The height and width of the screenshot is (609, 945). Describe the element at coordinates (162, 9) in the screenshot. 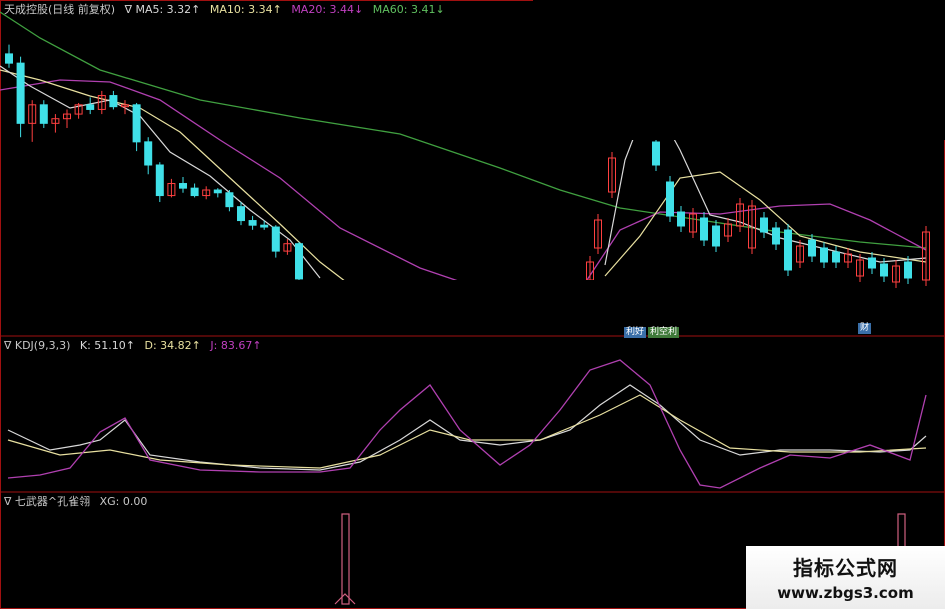

I see `ma5-value: ∇ MA5: 3.32↑` at that location.